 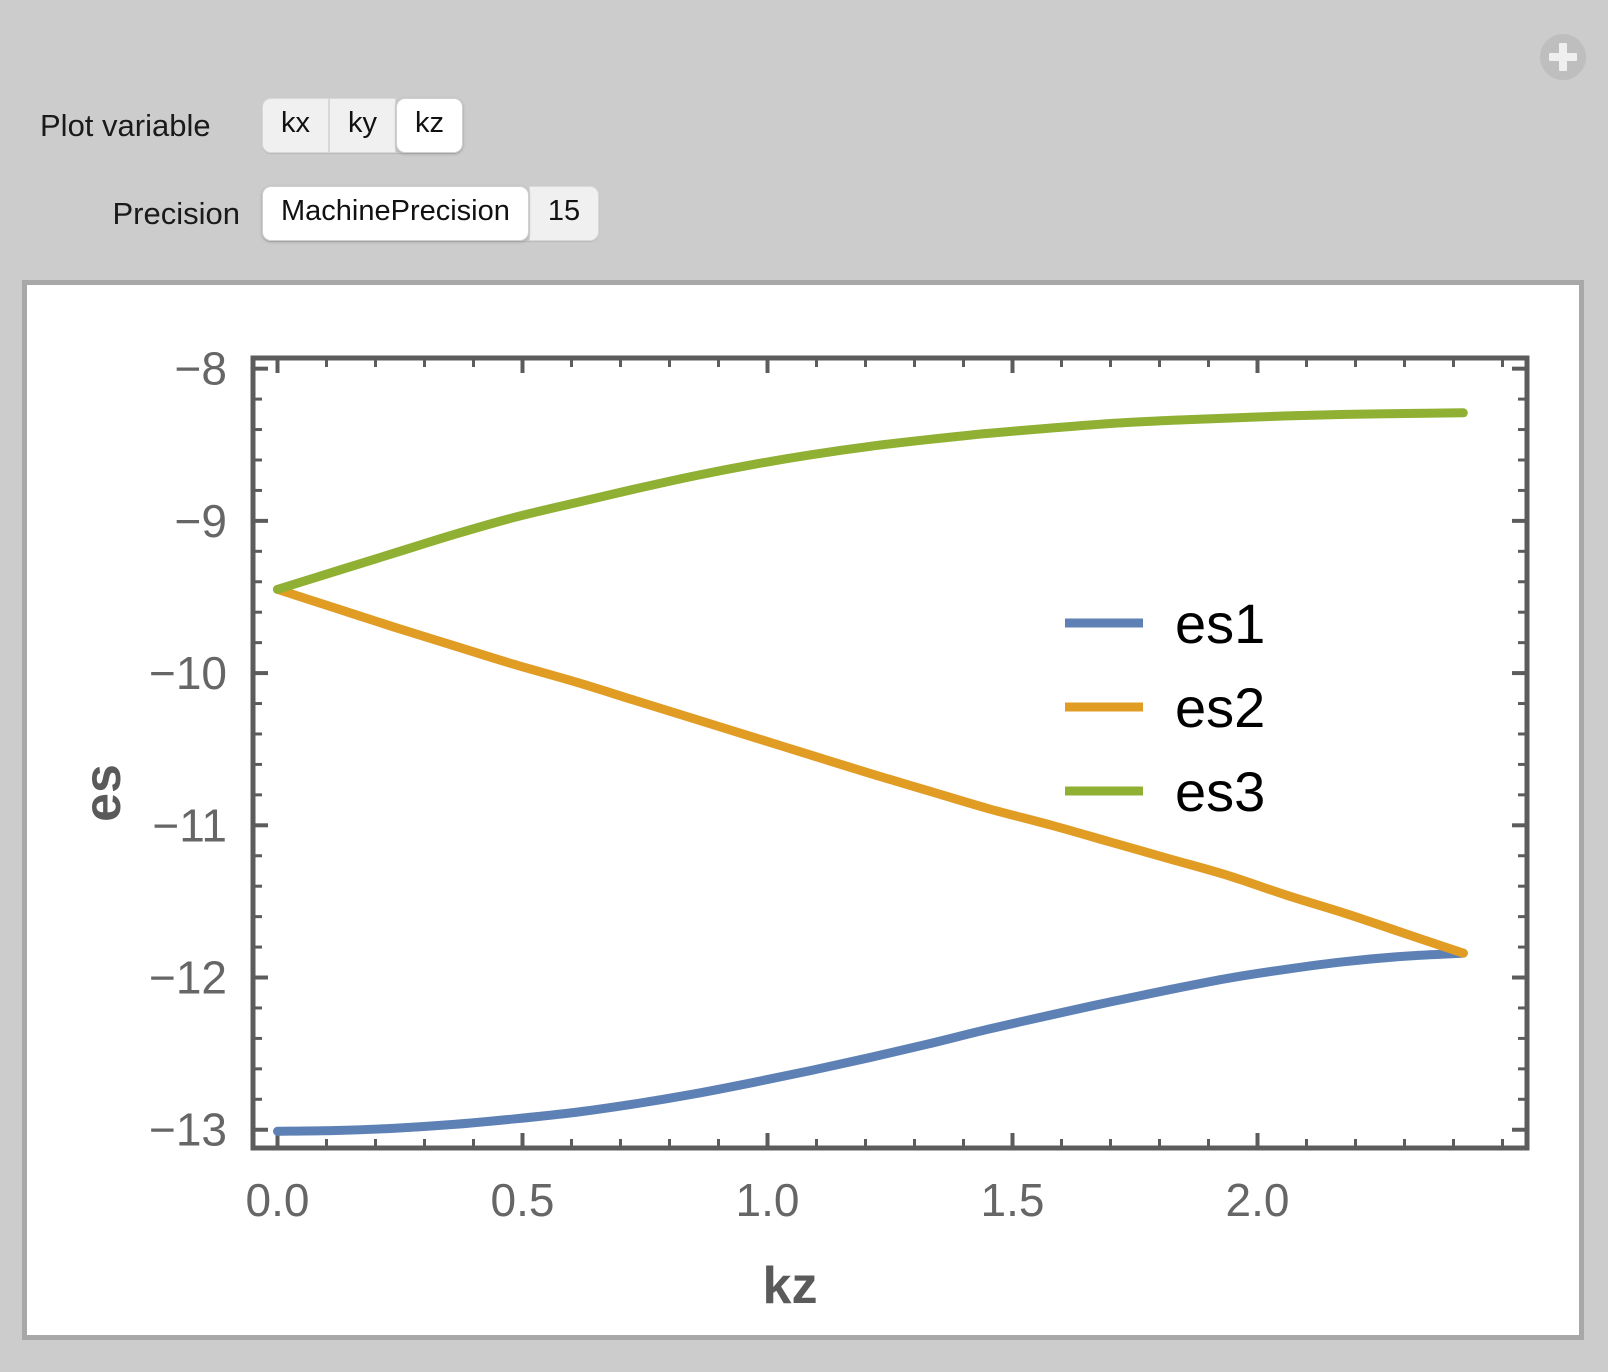 I want to click on plot-variable-setter-bar: kx ky kz, so click(x=362, y=125).